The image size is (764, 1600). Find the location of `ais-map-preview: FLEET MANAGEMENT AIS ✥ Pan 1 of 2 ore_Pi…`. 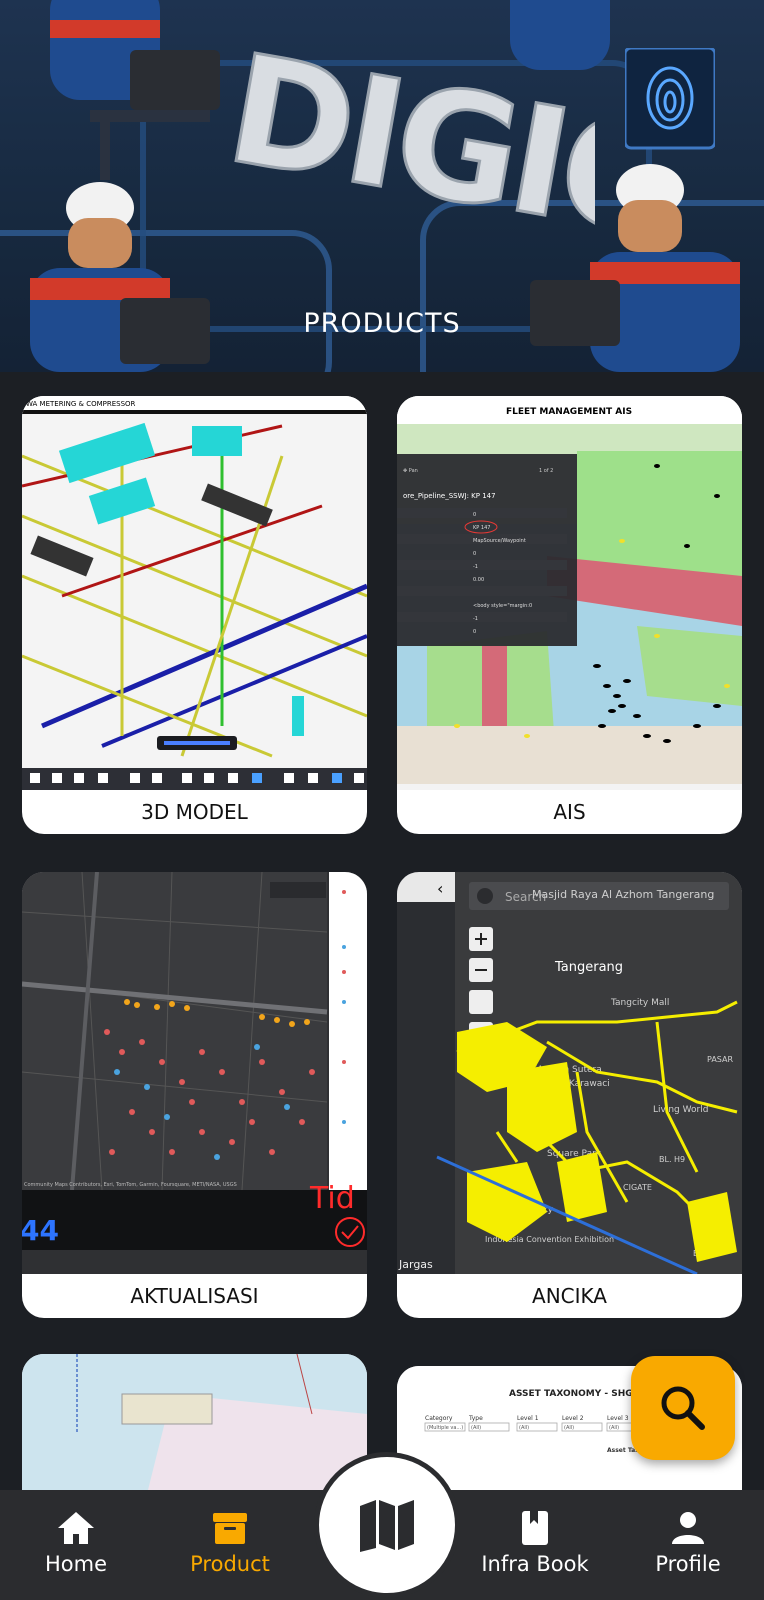

ais-map-preview: FLEET MANAGEMENT AIS ✥ Pan 1 of 2 ore_Pi… is located at coordinates (569, 593).